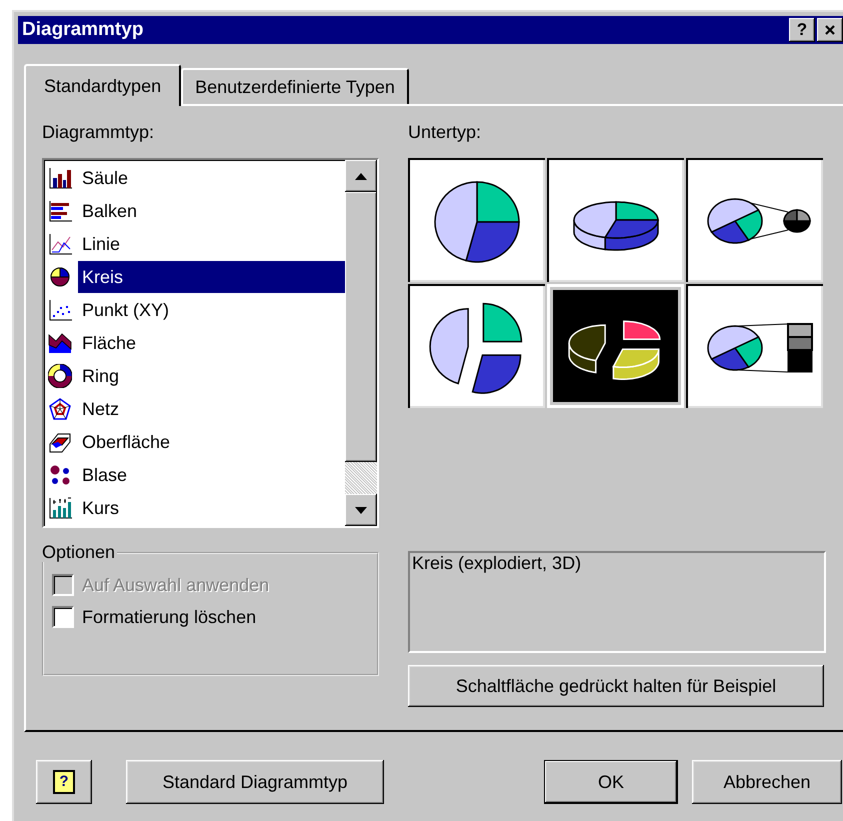  What do you see at coordinates (60, 310) in the screenshot?
I see `scatter-chart-icon` at bounding box center [60, 310].